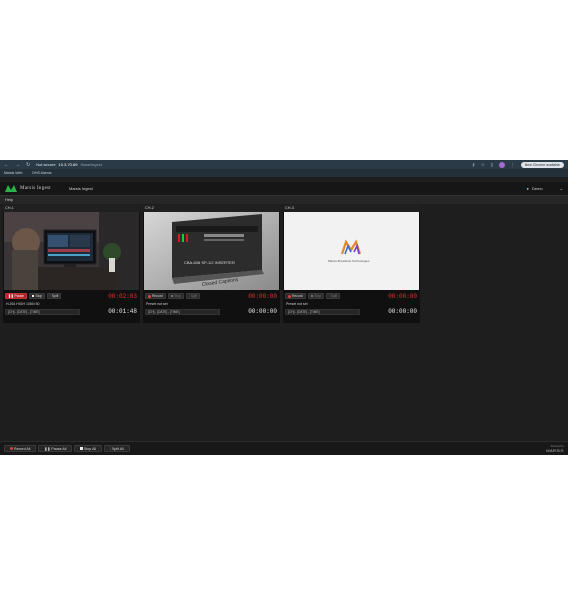  What do you see at coordinates (211, 251) in the screenshot?
I see `channel-preview-2: CBA-608 SP-1/2 INSERTER Closed Captions` at bounding box center [211, 251].